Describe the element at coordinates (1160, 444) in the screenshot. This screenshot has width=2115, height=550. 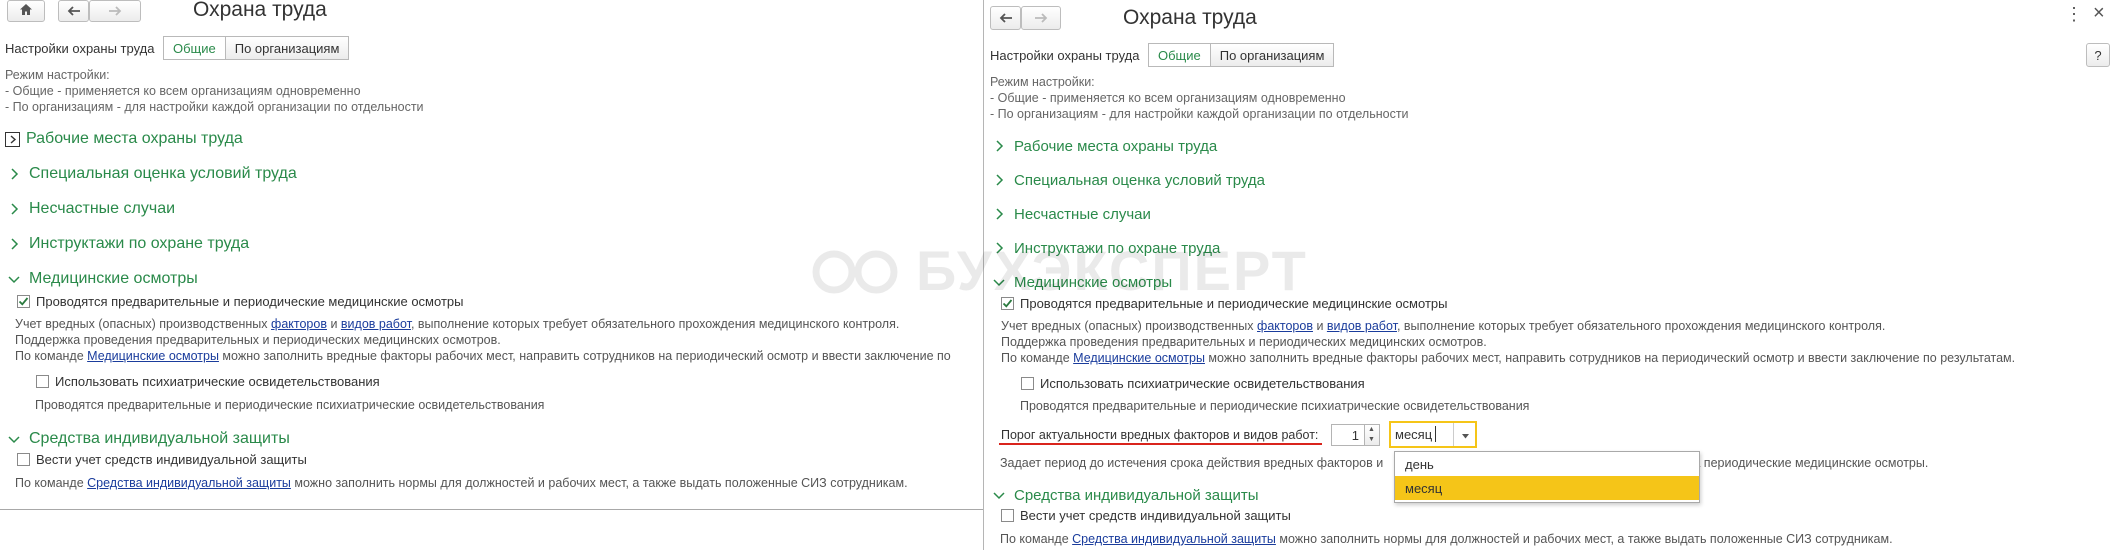
I see `red-underline-annotation` at that location.